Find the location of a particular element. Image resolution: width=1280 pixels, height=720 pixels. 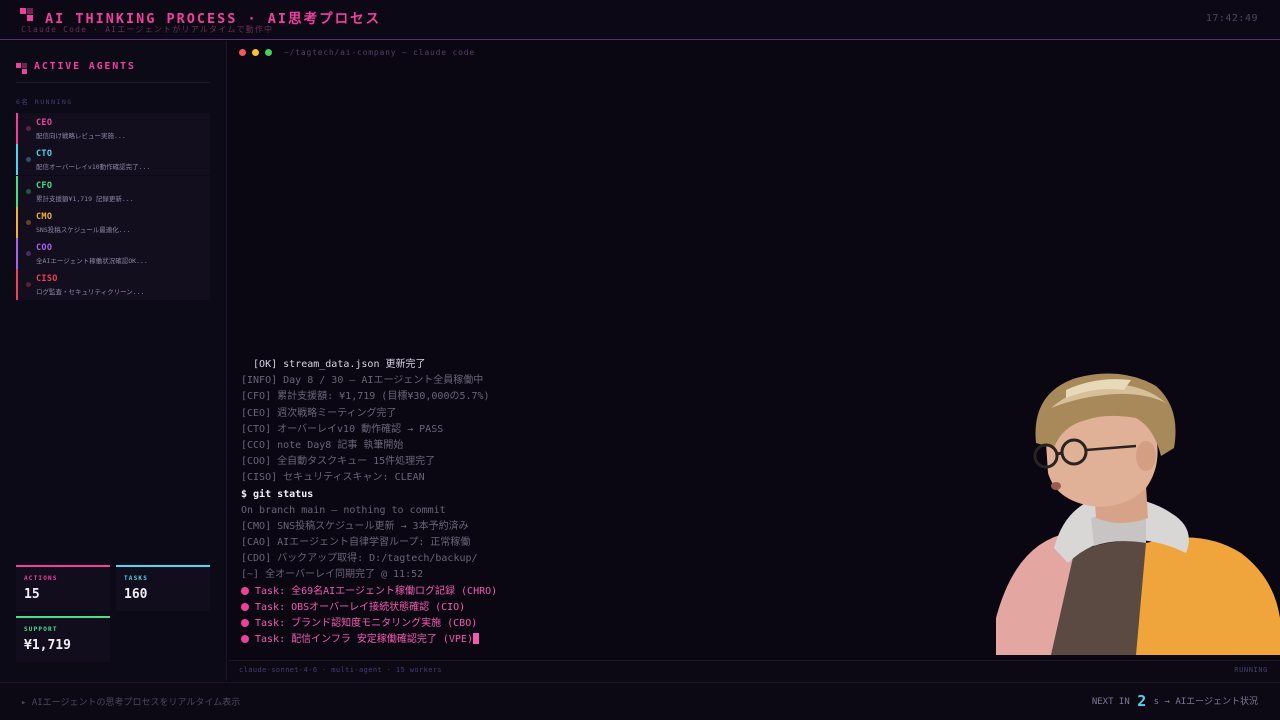

stat-label: TASKS is located at coordinates (136, 578).